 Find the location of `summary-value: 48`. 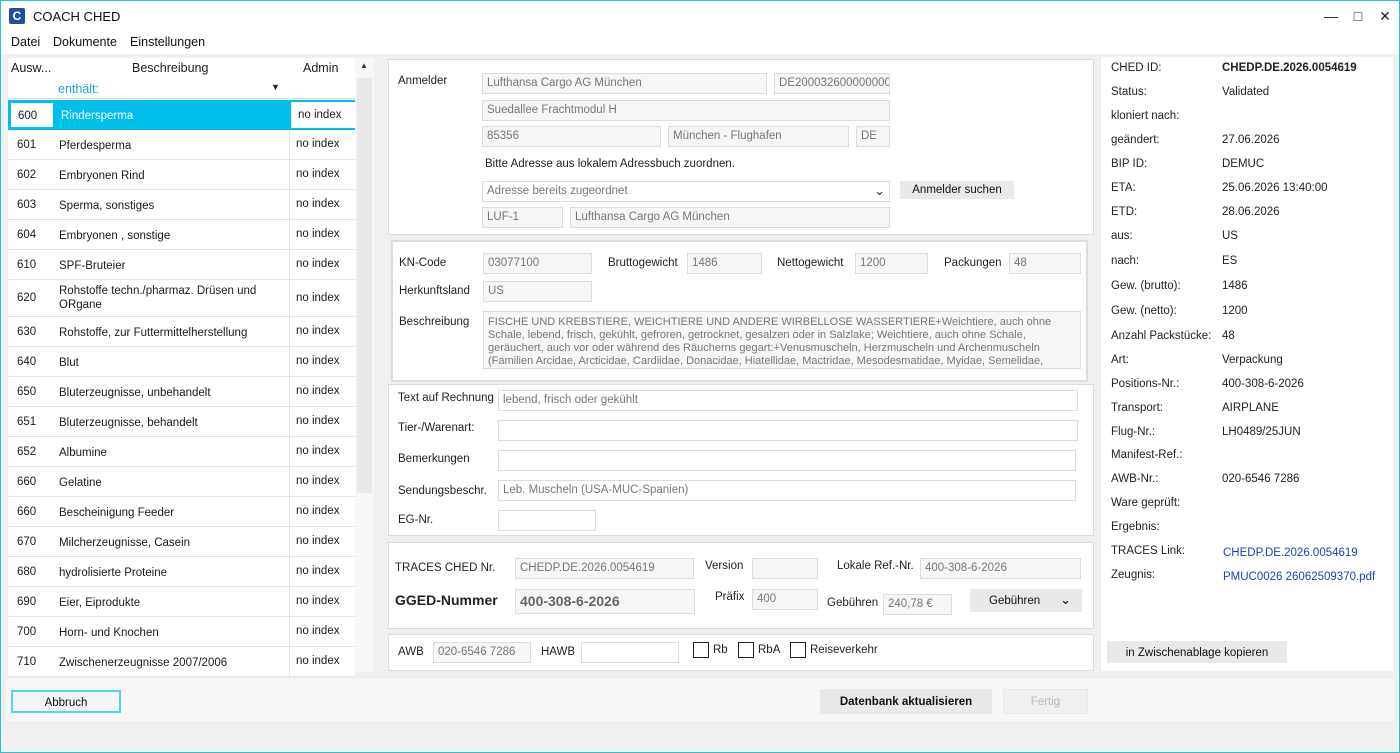

summary-value: 48 is located at coordinates (1228, 336).